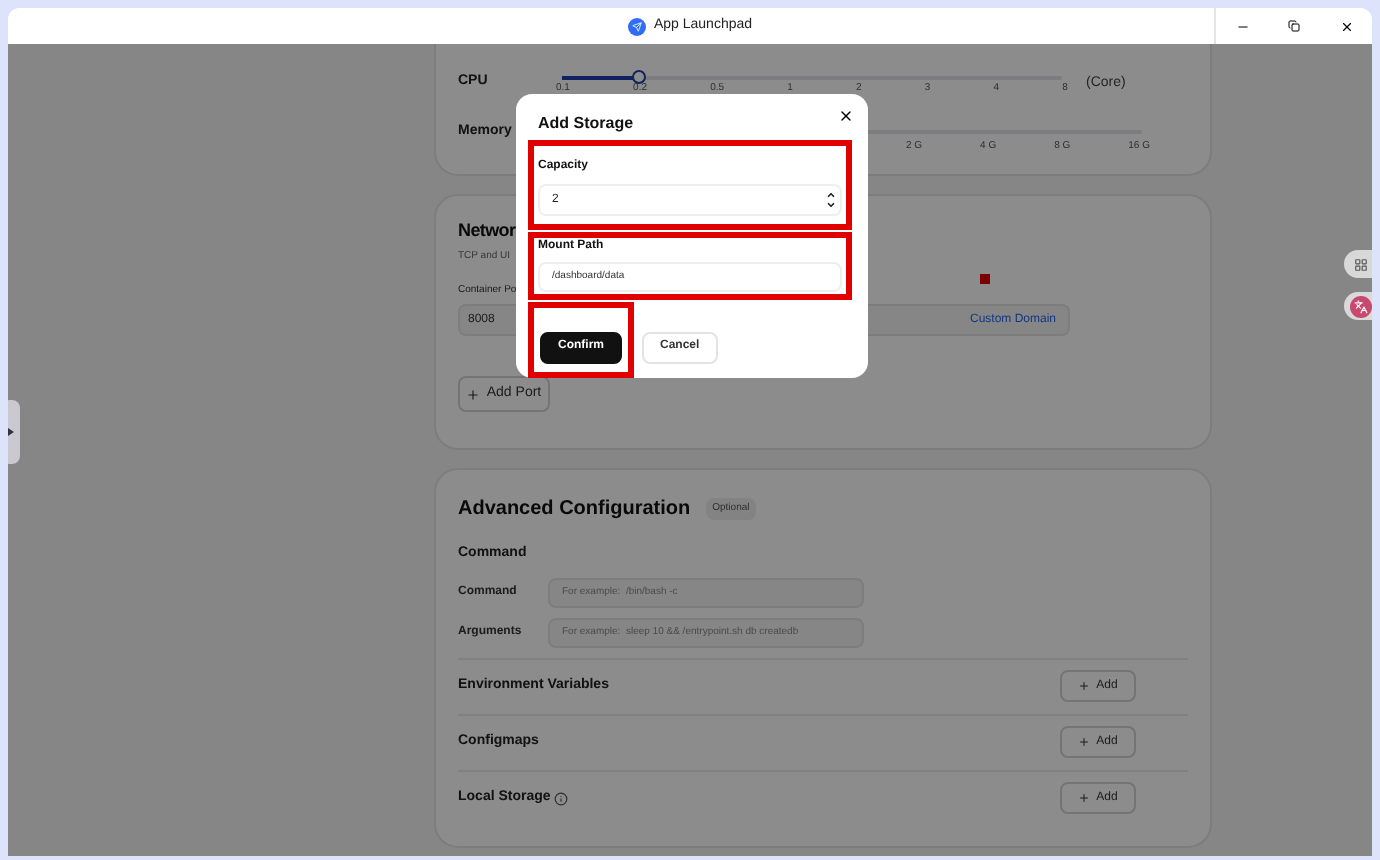 This screenshot has width=1380, height=860. What do you see at coordinates (845, 115) in the screenshot?
I see `close-button` at bounding box center [845, 115].